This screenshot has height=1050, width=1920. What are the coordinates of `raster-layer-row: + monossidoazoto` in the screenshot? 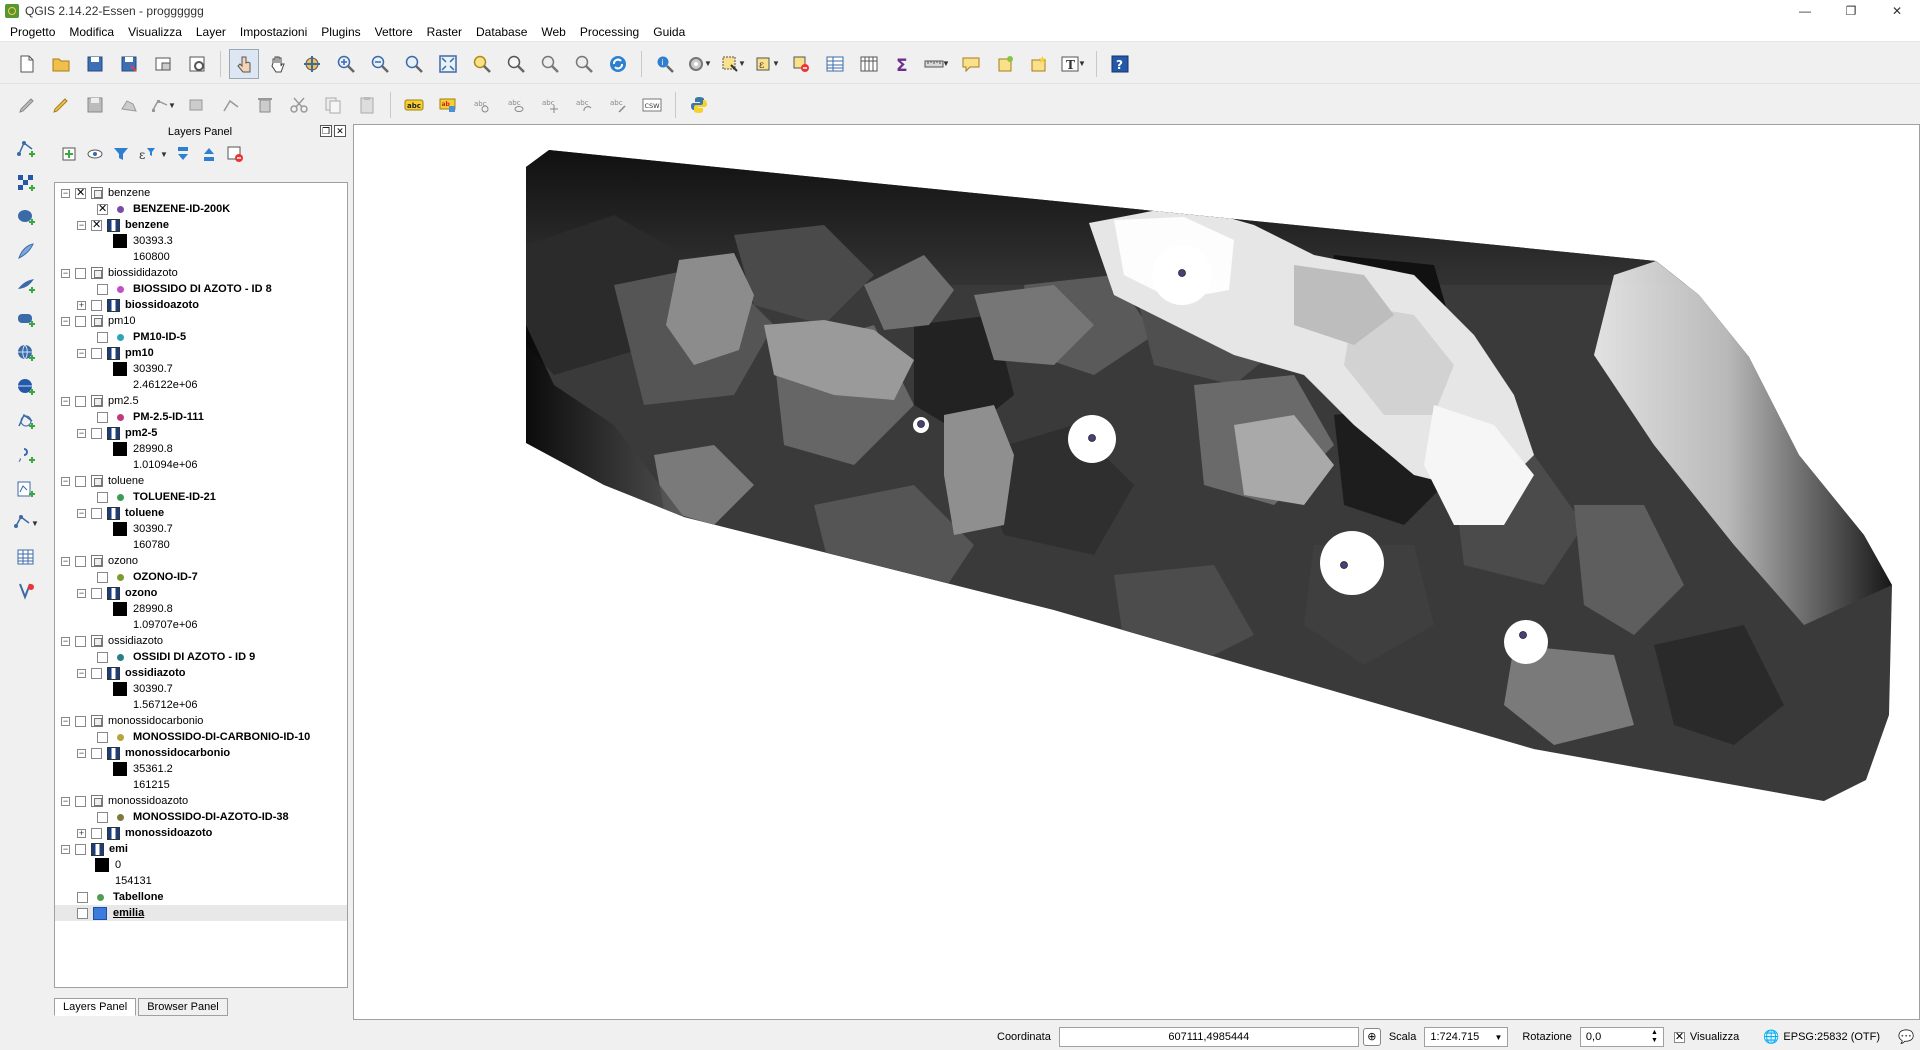 It's located at (201, 833).